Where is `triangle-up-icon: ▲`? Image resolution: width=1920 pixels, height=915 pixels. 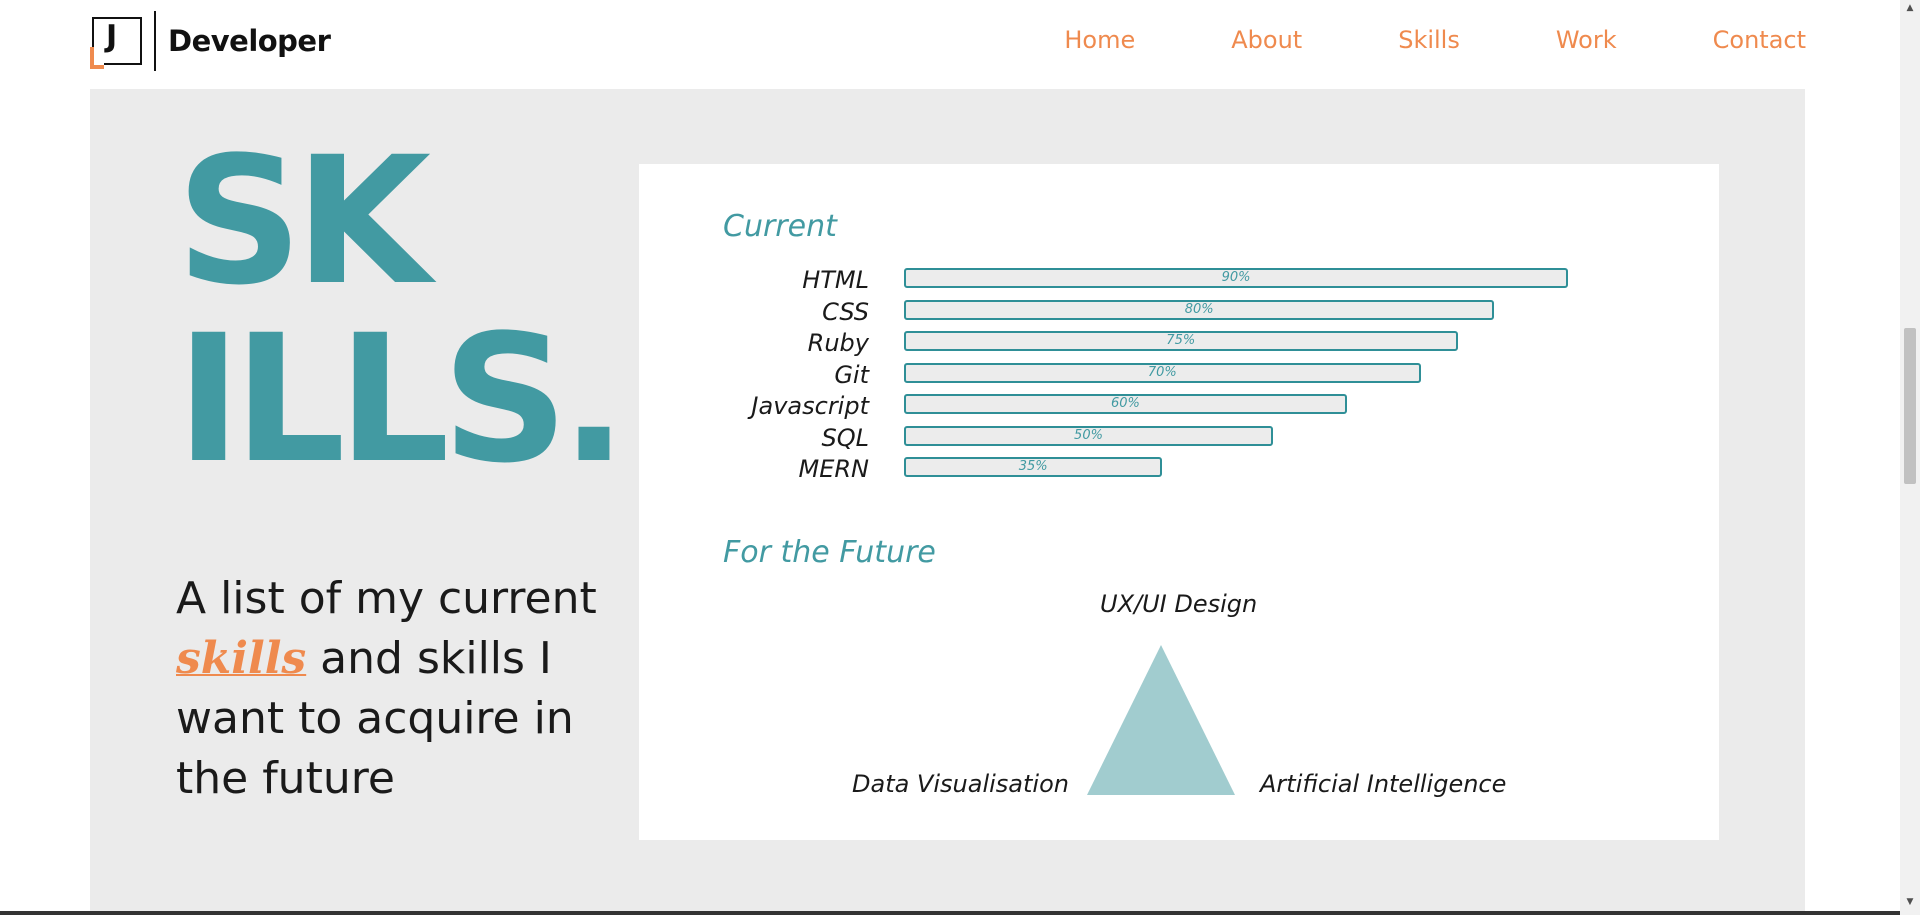
triangle-up-icon: ▲ is located at coordinates (1910, 8).